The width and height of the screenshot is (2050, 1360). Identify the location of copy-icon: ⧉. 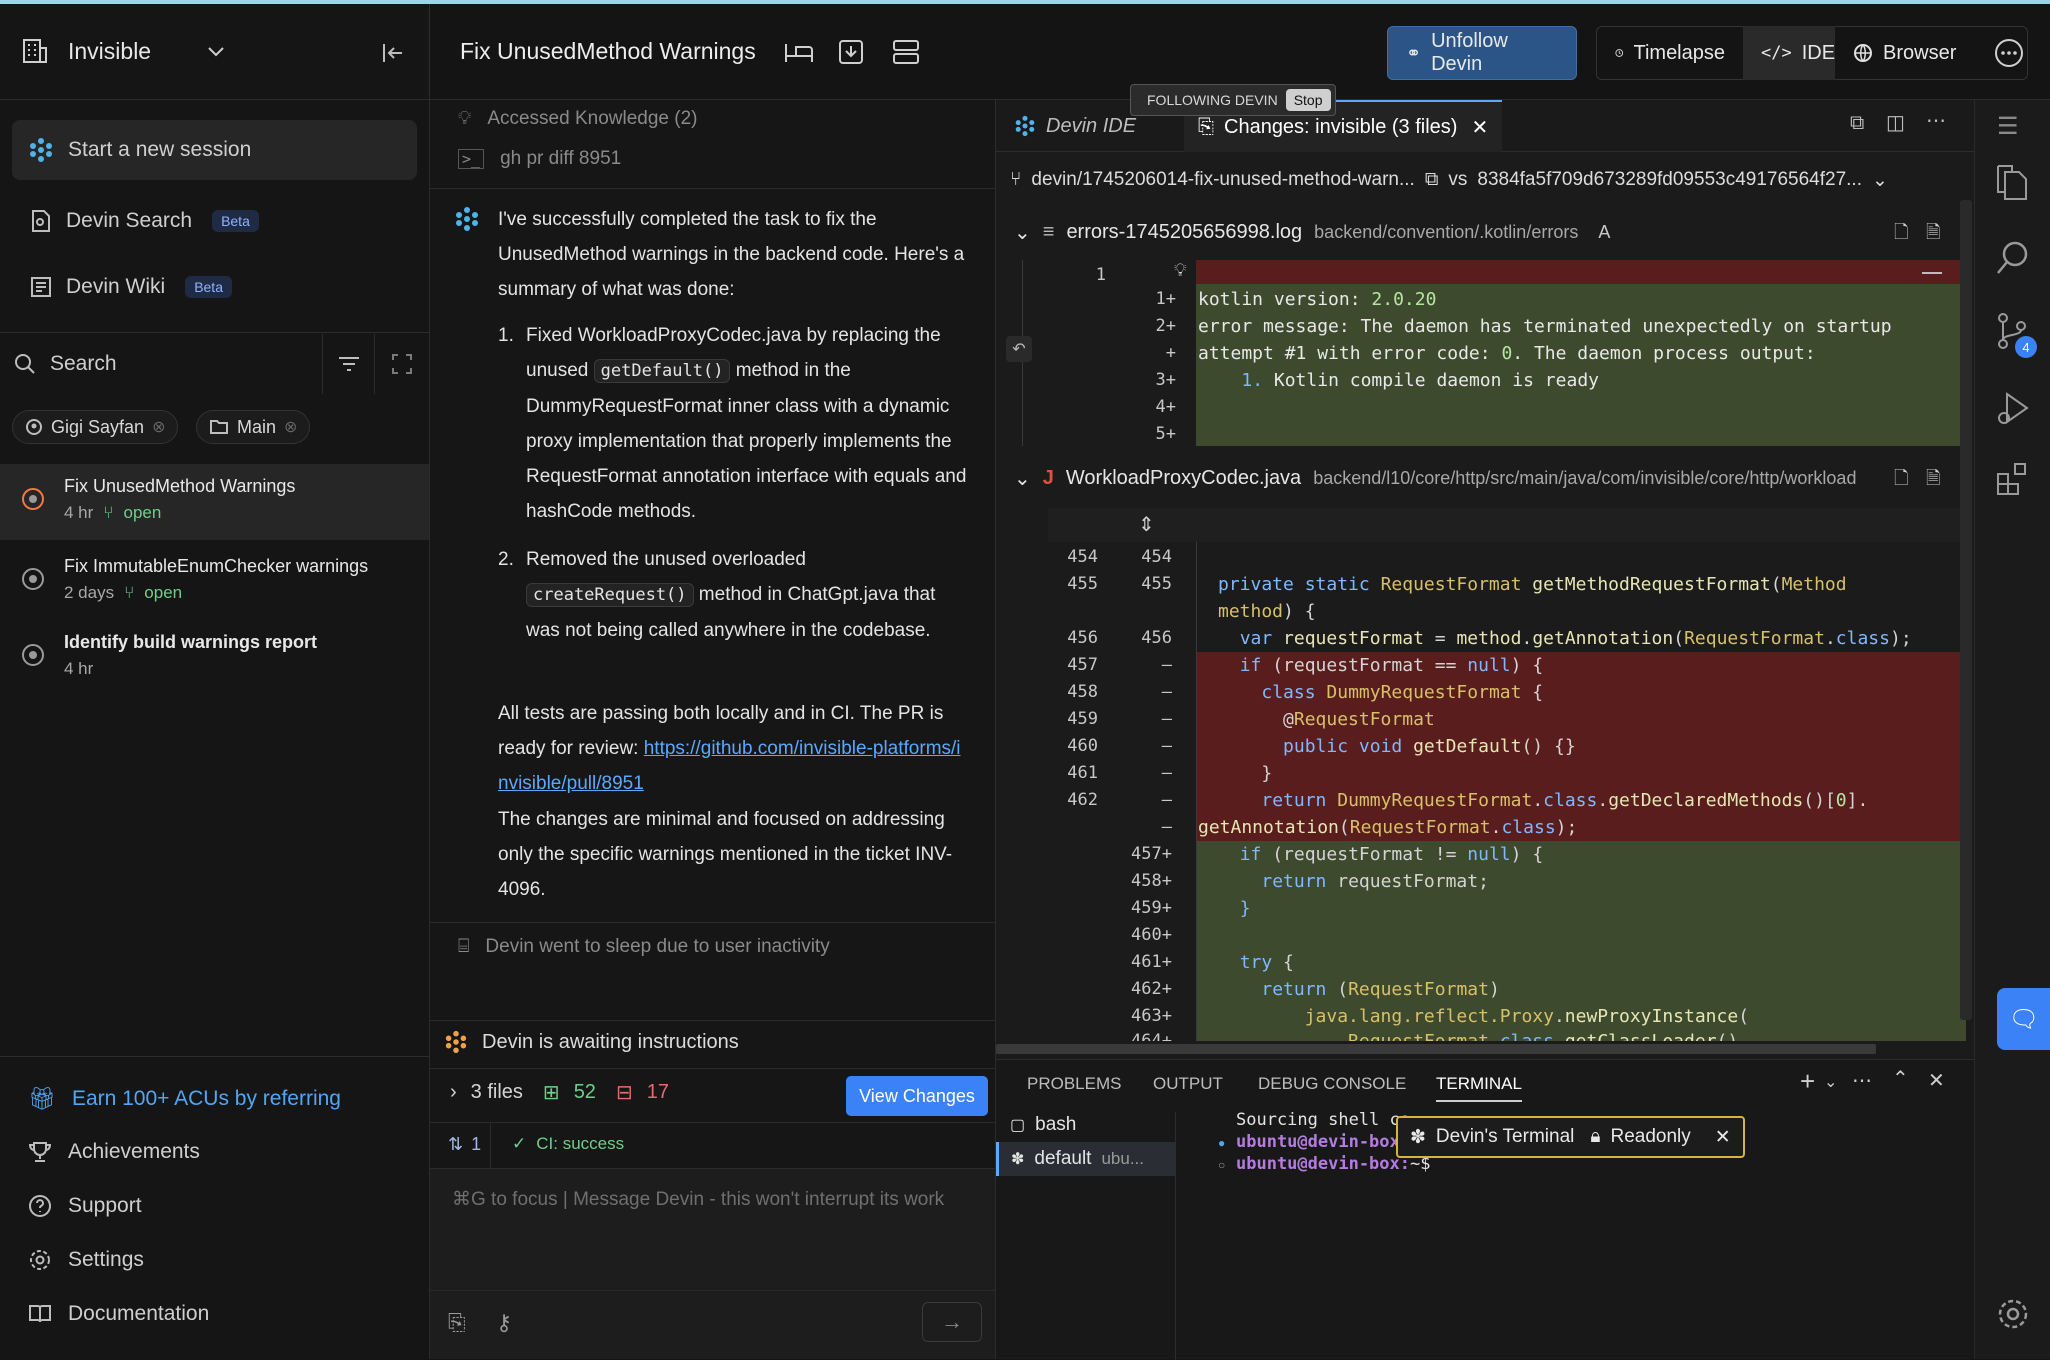
(1432, 180).